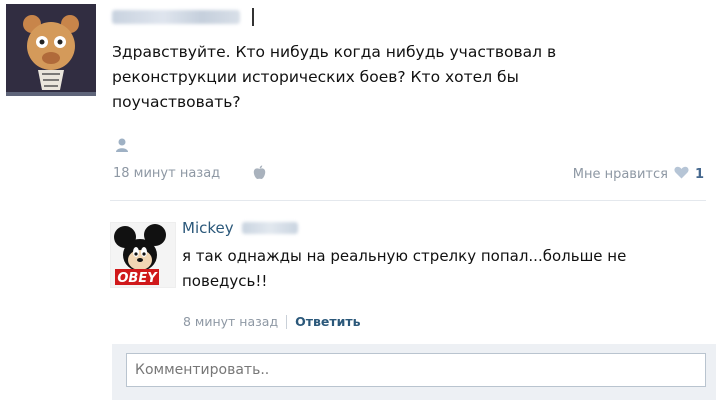  What do you see at coordinates (408, 200) in the screenshot?
I see `post-divider` at bounding box center [408, 200].